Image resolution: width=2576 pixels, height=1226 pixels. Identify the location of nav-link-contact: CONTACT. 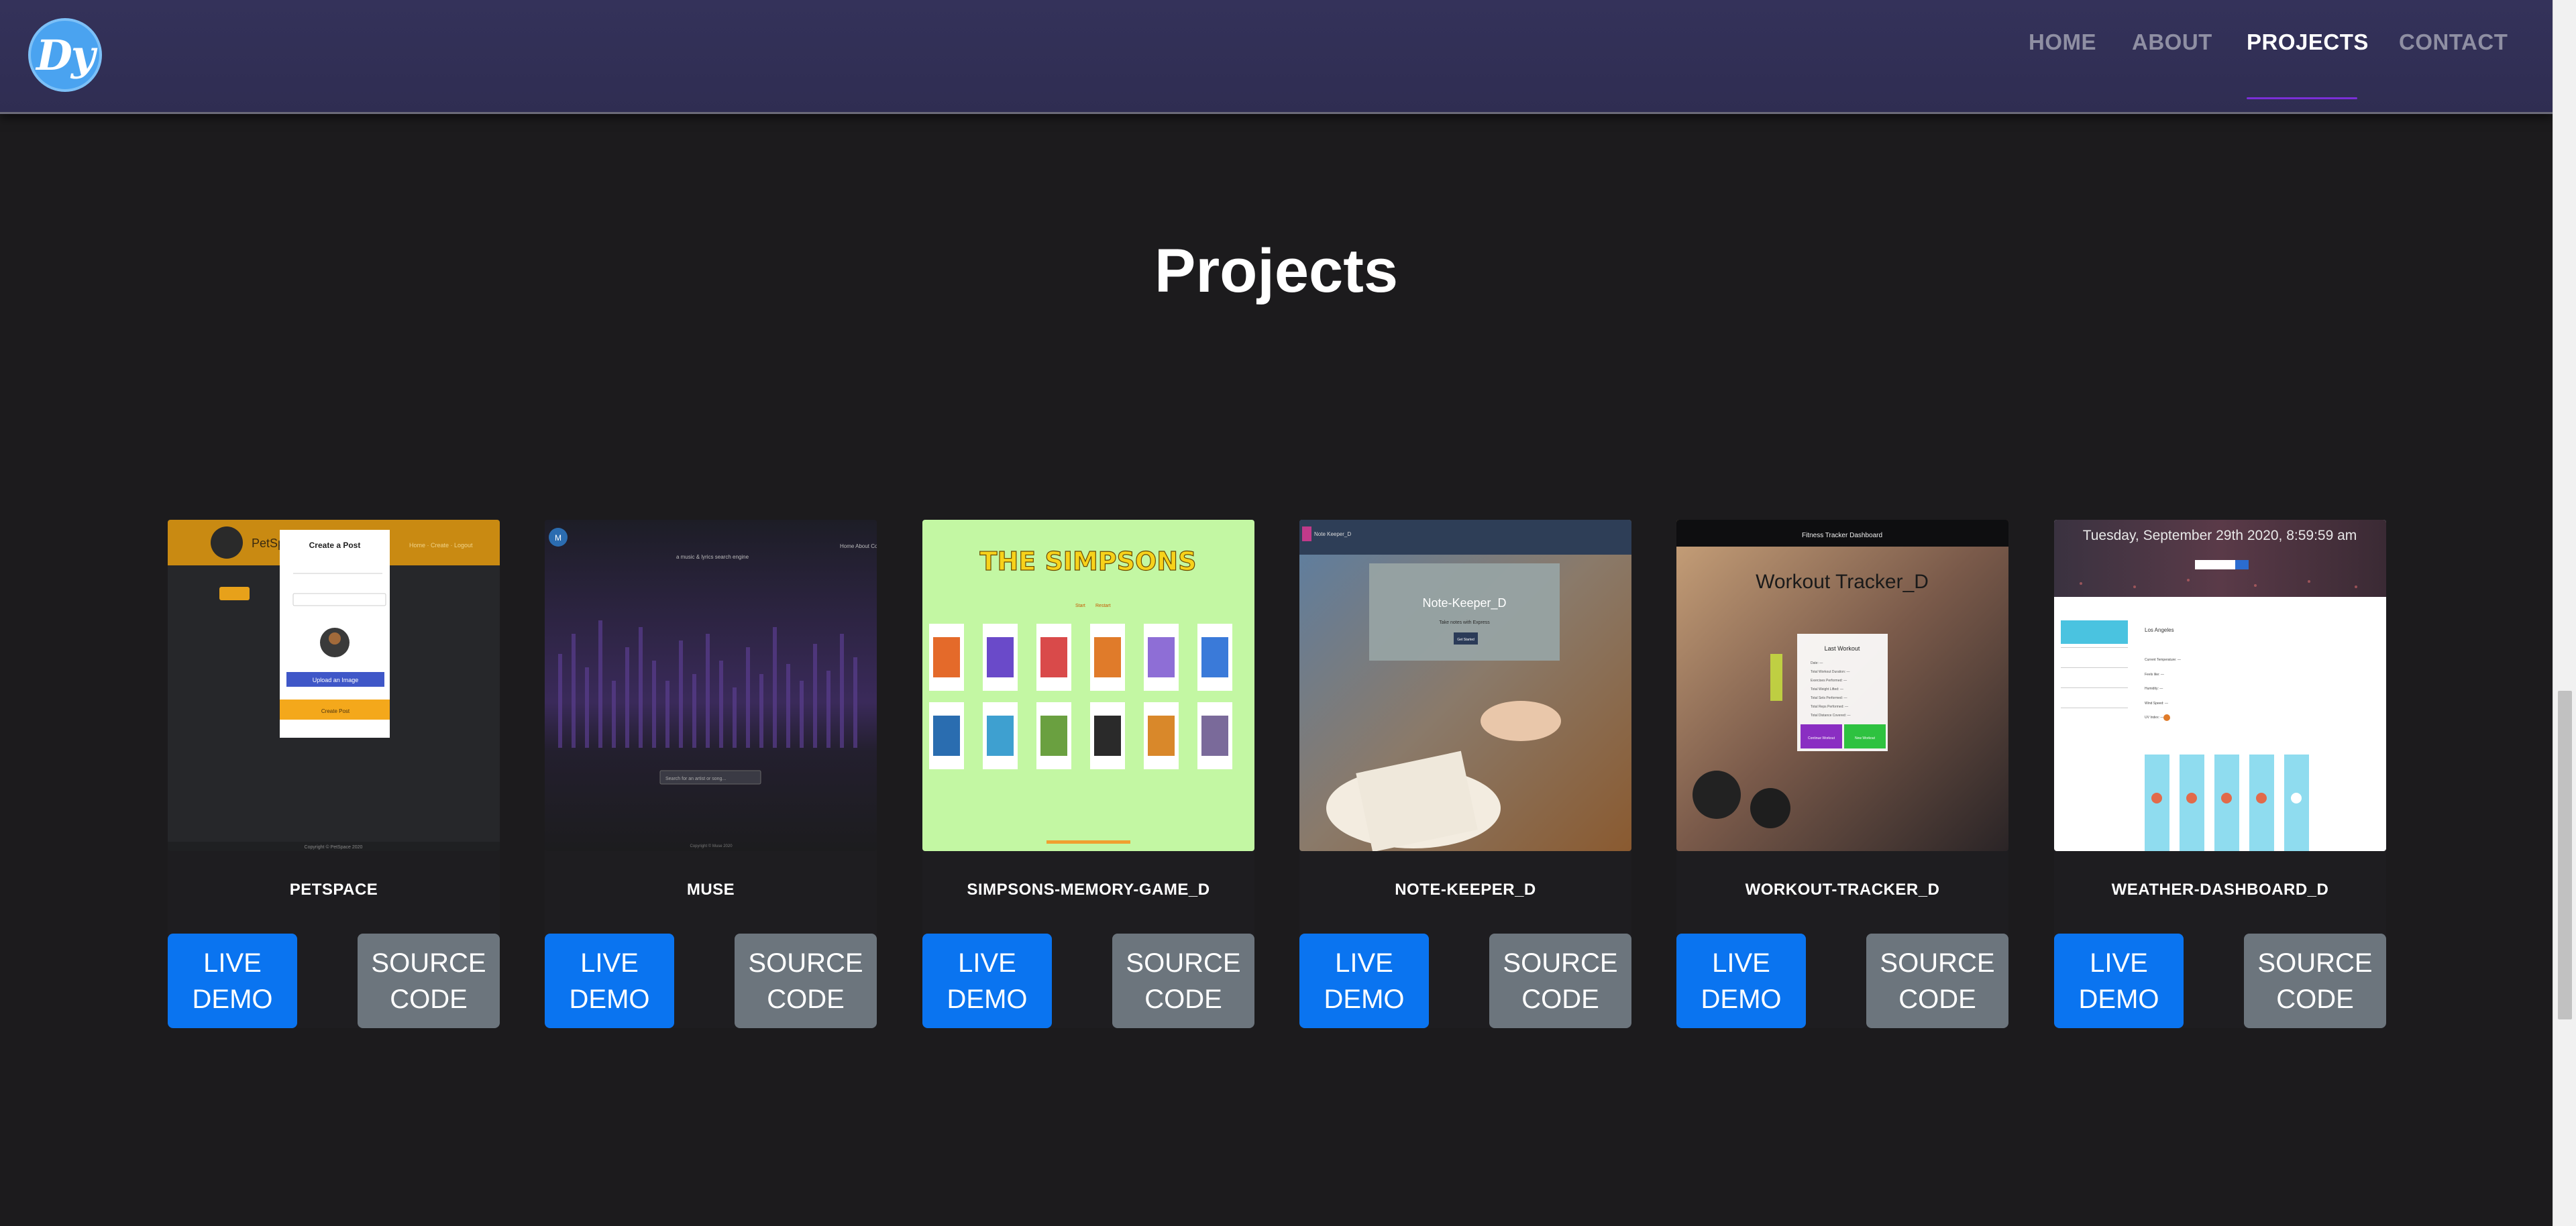
(2453, 42).